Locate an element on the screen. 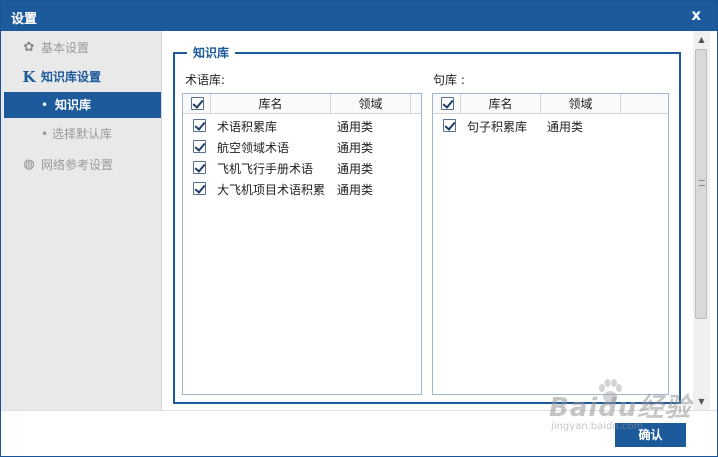  k-logo-icon: K is located at coordinates (29, 77).